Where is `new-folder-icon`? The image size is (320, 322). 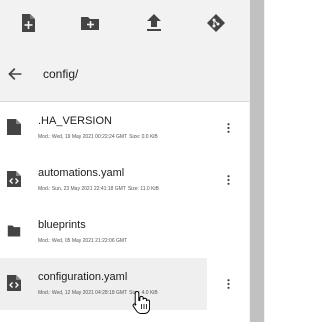
new-folder-icon is located at coordinates (90, 23).